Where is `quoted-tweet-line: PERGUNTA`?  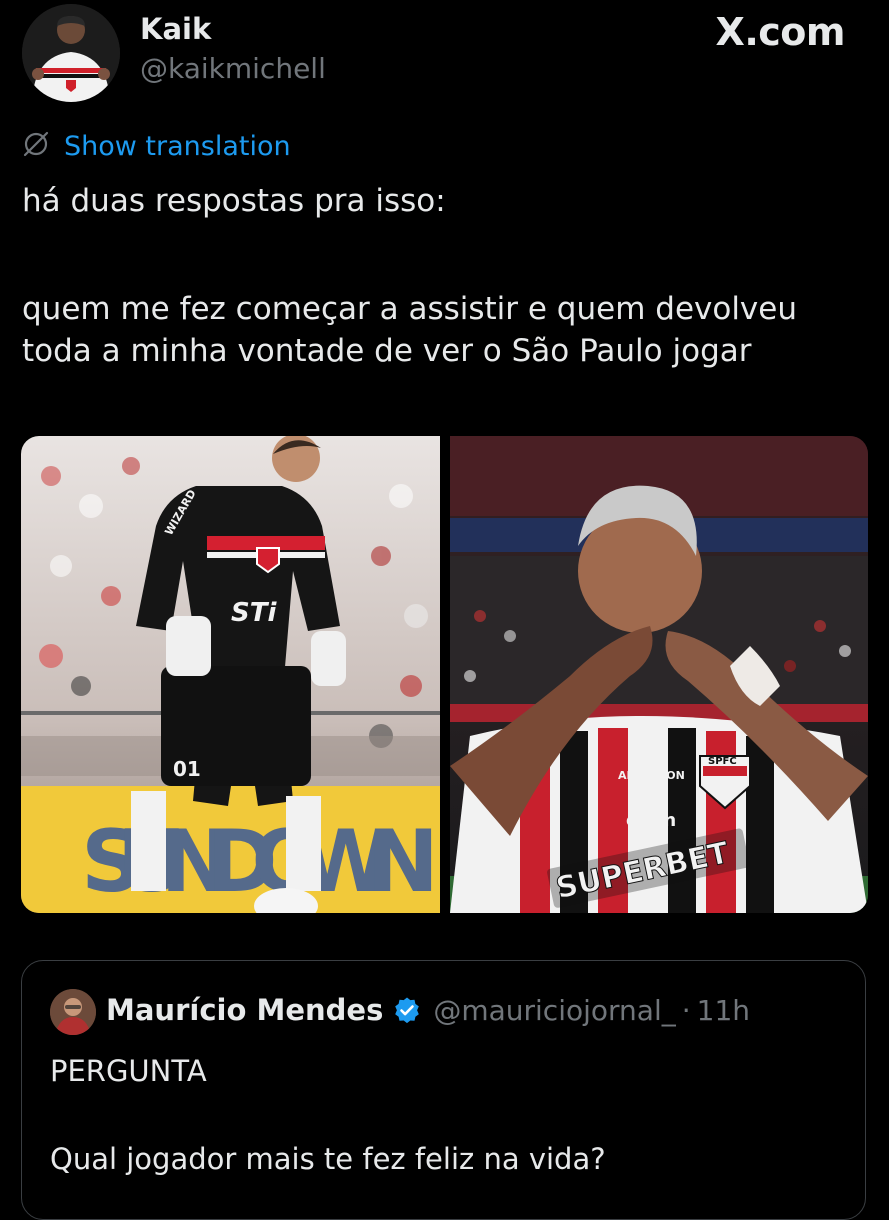 quoted-tweet-line: PERGUNTA is located at coordinates (128, 1071).